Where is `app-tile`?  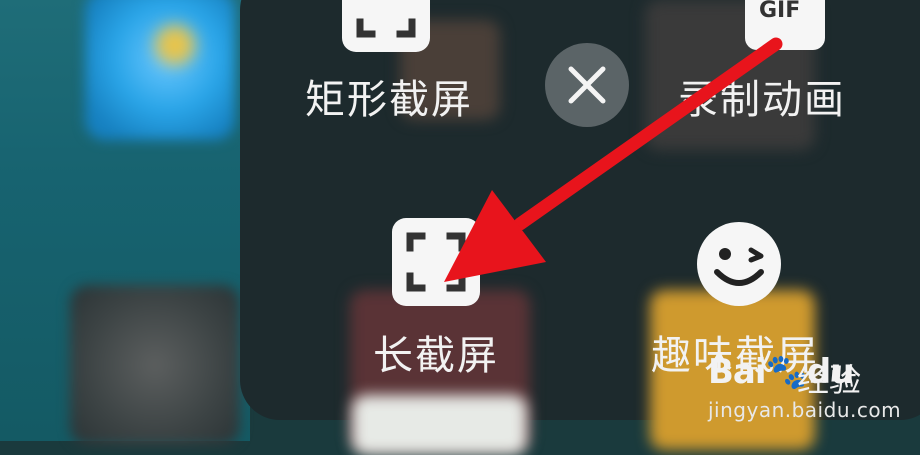 app-tile is located at coordinates (155, 365).